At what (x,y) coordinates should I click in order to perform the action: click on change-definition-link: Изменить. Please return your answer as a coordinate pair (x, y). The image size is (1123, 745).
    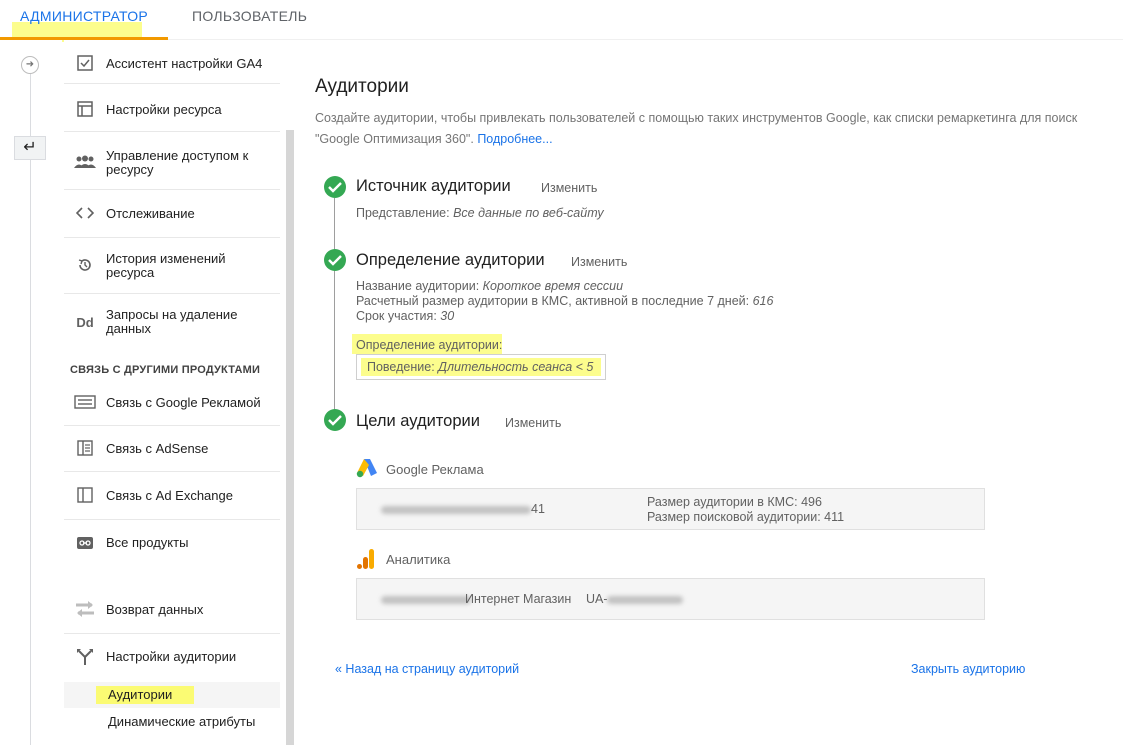
    Looking at the image, I should click on (599, 262).